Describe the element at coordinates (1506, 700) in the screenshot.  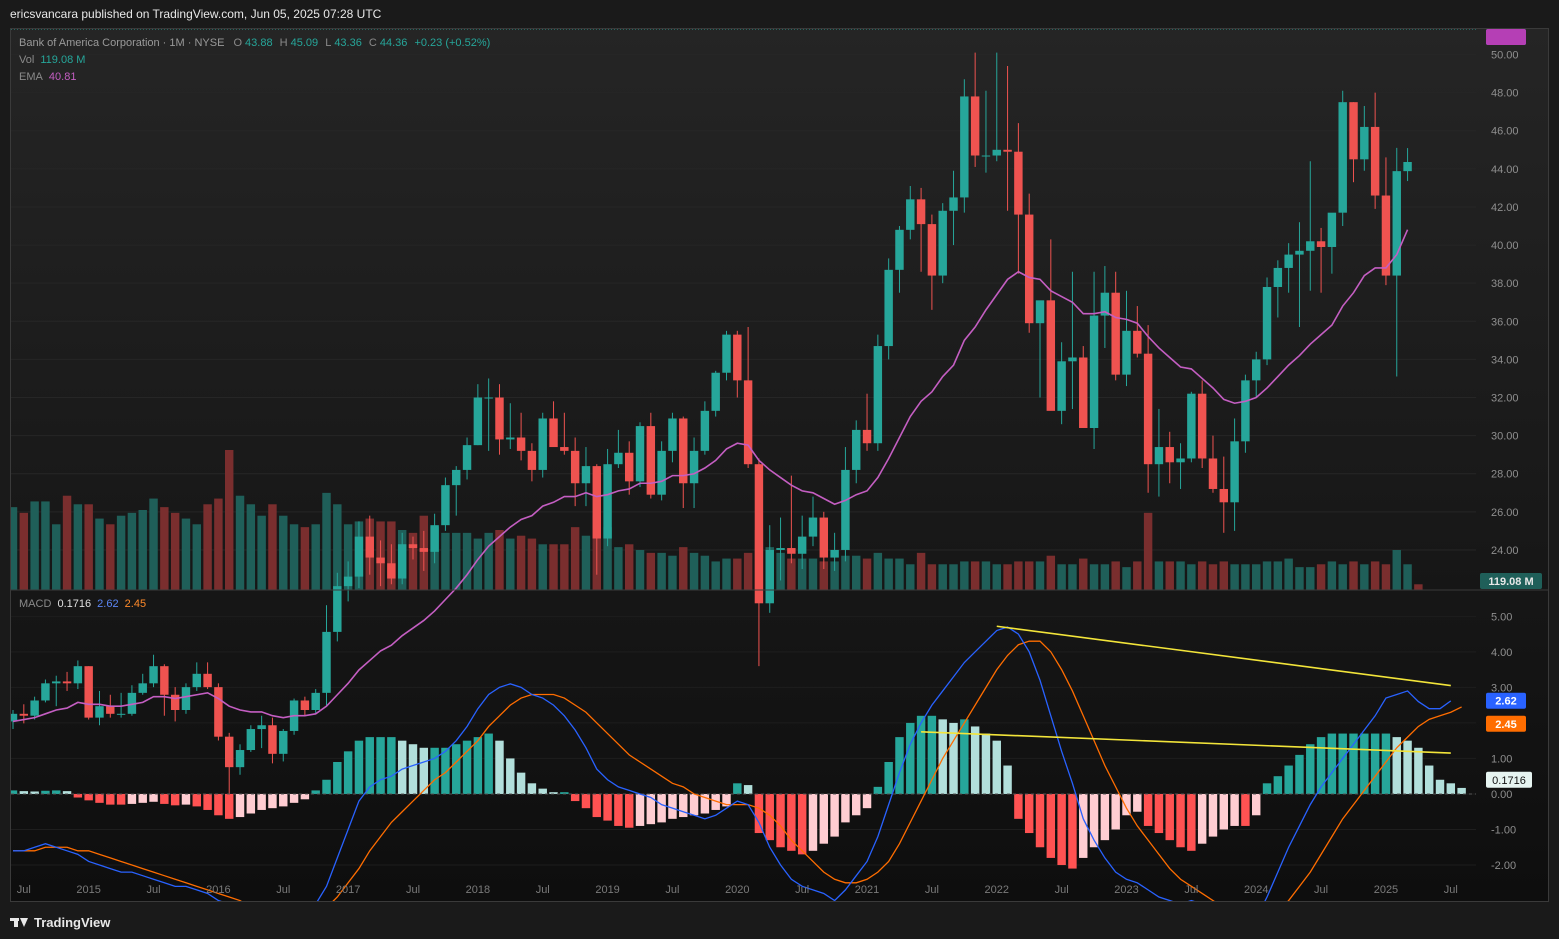
I see `macd-badge: 2.62` at that location.